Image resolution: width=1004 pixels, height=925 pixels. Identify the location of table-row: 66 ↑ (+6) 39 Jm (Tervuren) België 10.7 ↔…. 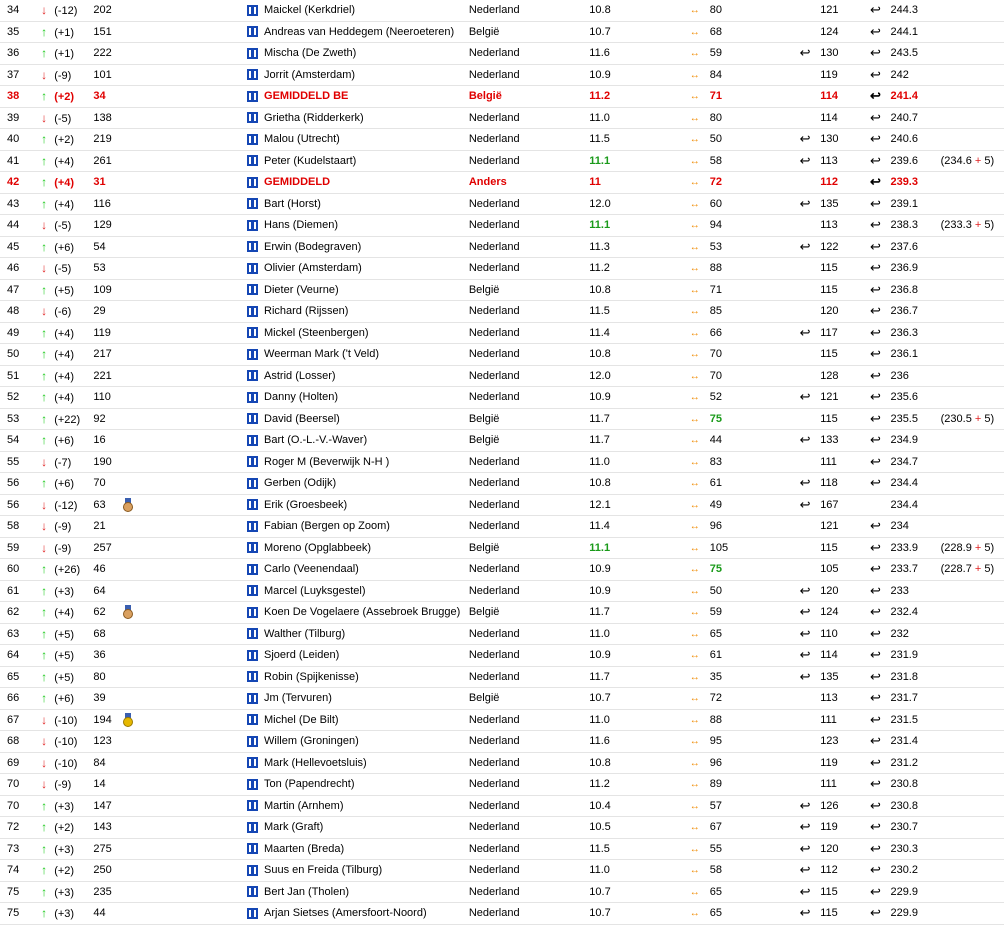
(502, 698).